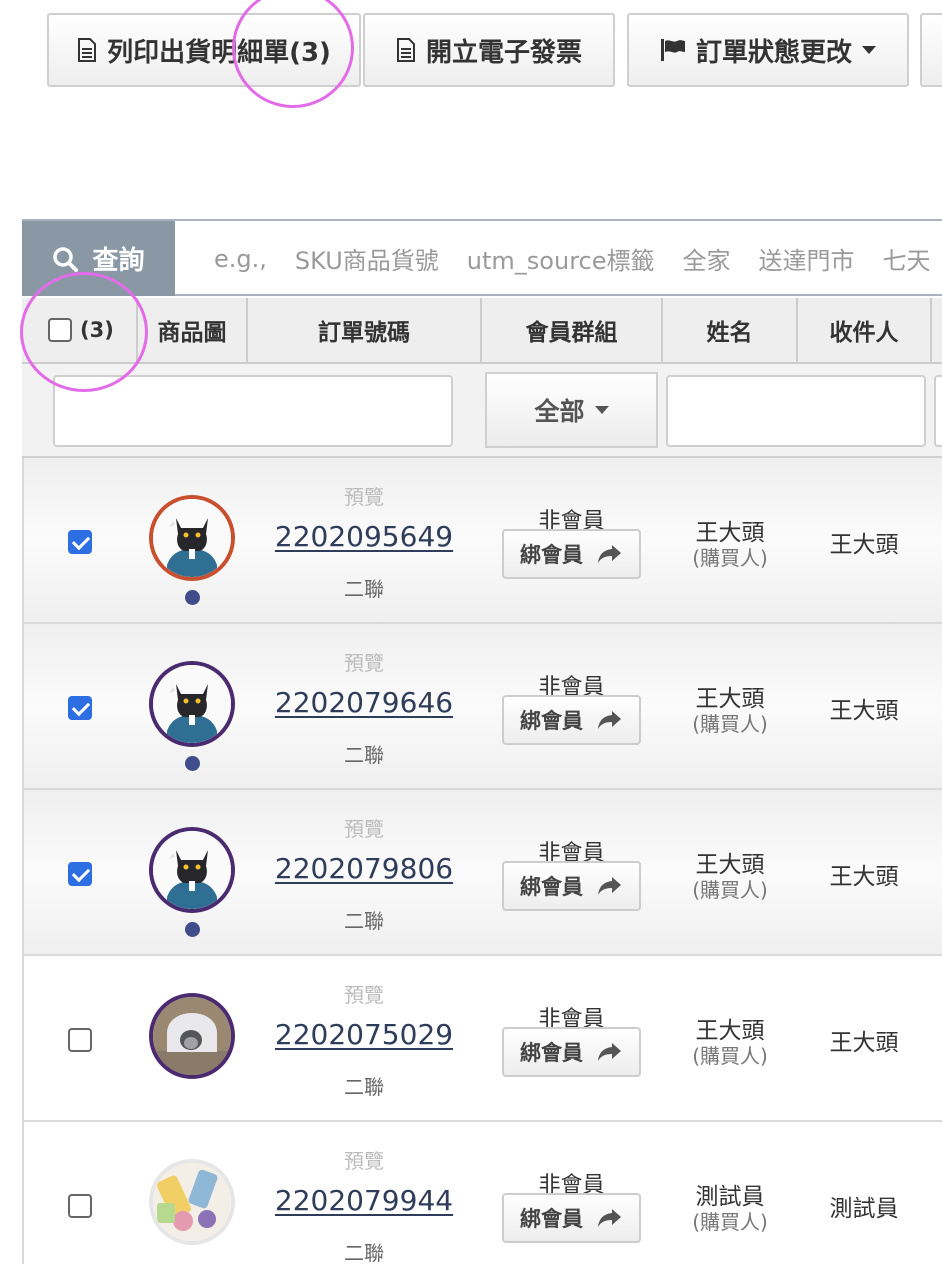 This screenshot has height=1264, width=942. Describe the element at coordinates (865, 330) in the screenshot. I see `column-header-recipient: 收件人` at that location.